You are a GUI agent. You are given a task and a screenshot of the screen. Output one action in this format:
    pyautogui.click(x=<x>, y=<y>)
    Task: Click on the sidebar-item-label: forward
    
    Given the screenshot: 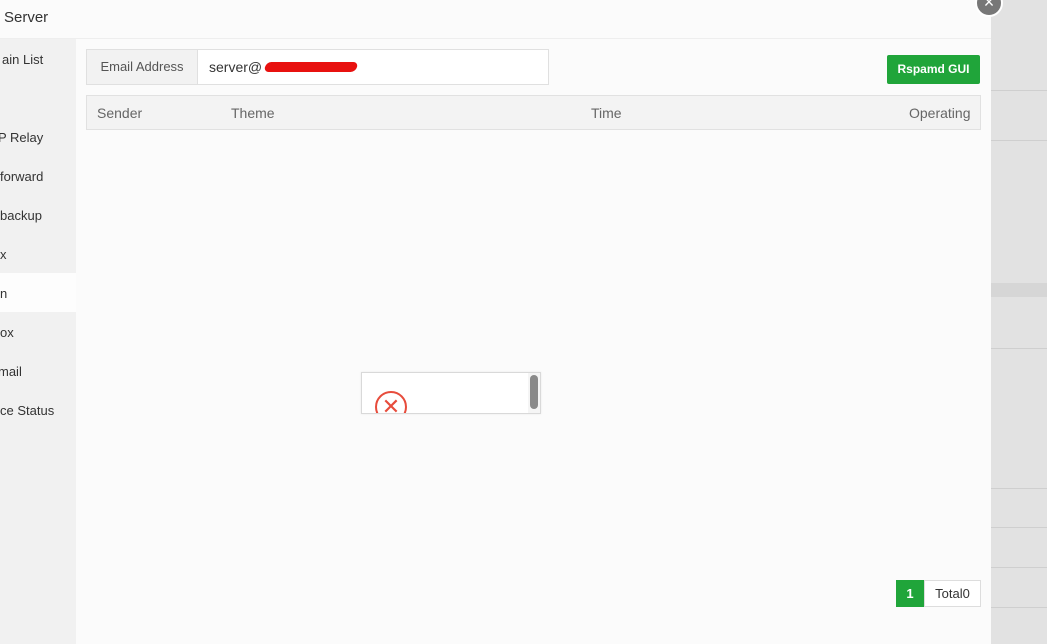 What is the action you would take?
    pyautogui.click(x=22, y=176)
    